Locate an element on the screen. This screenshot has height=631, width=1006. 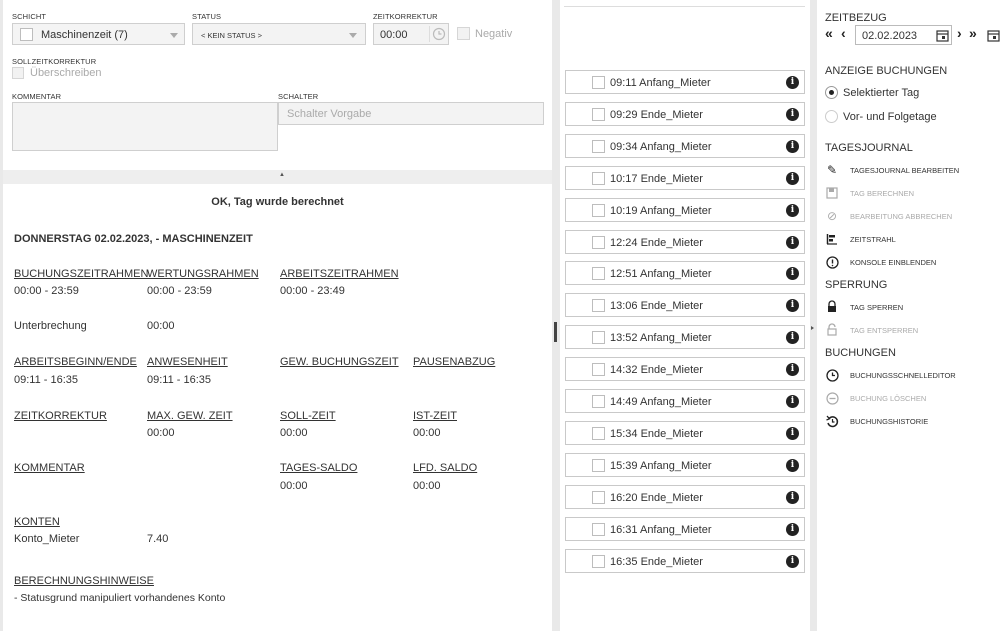
negativ-checkbox is located at coordinates (463, 33).